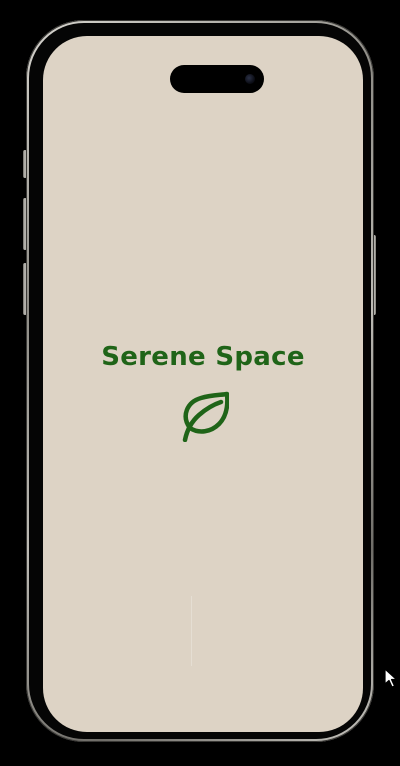 This screenshot has height=766, width=400. Describe the element at coordinates (205, 416) in the screenshot. I see `leaf-icon` at that location.